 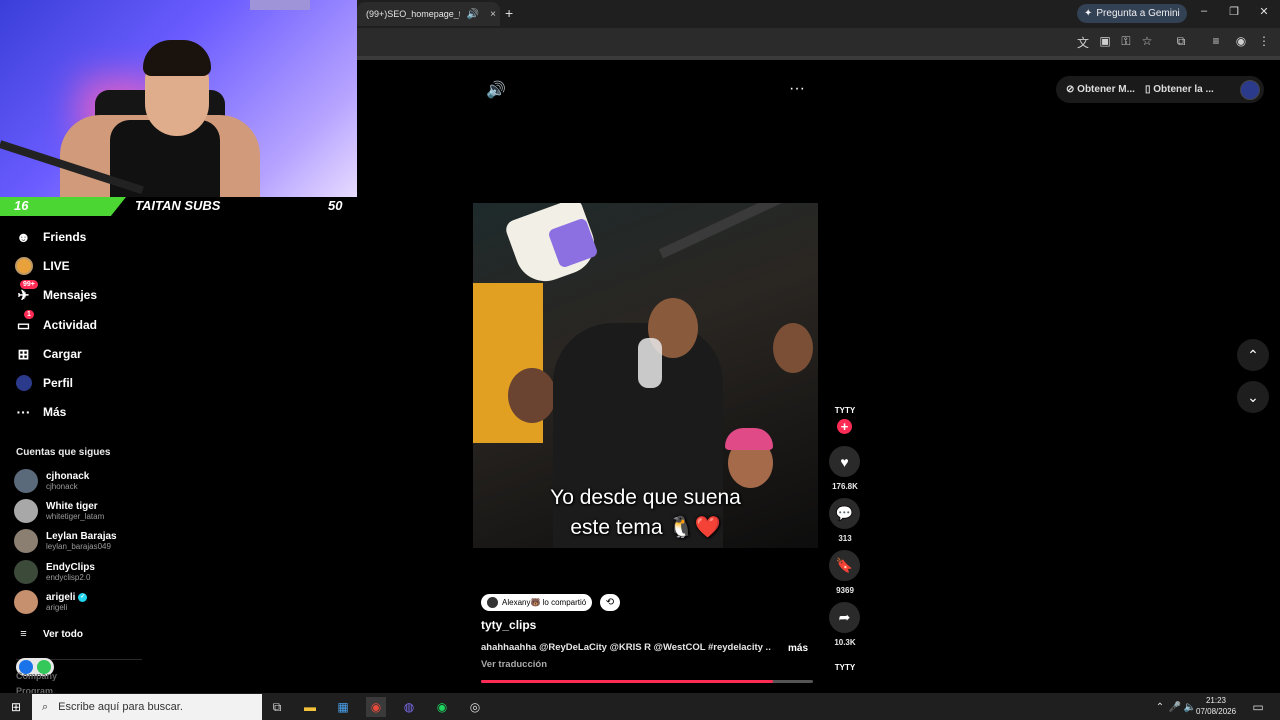 I want to click on obs-icon: ◎, so click(x=475, y=707).